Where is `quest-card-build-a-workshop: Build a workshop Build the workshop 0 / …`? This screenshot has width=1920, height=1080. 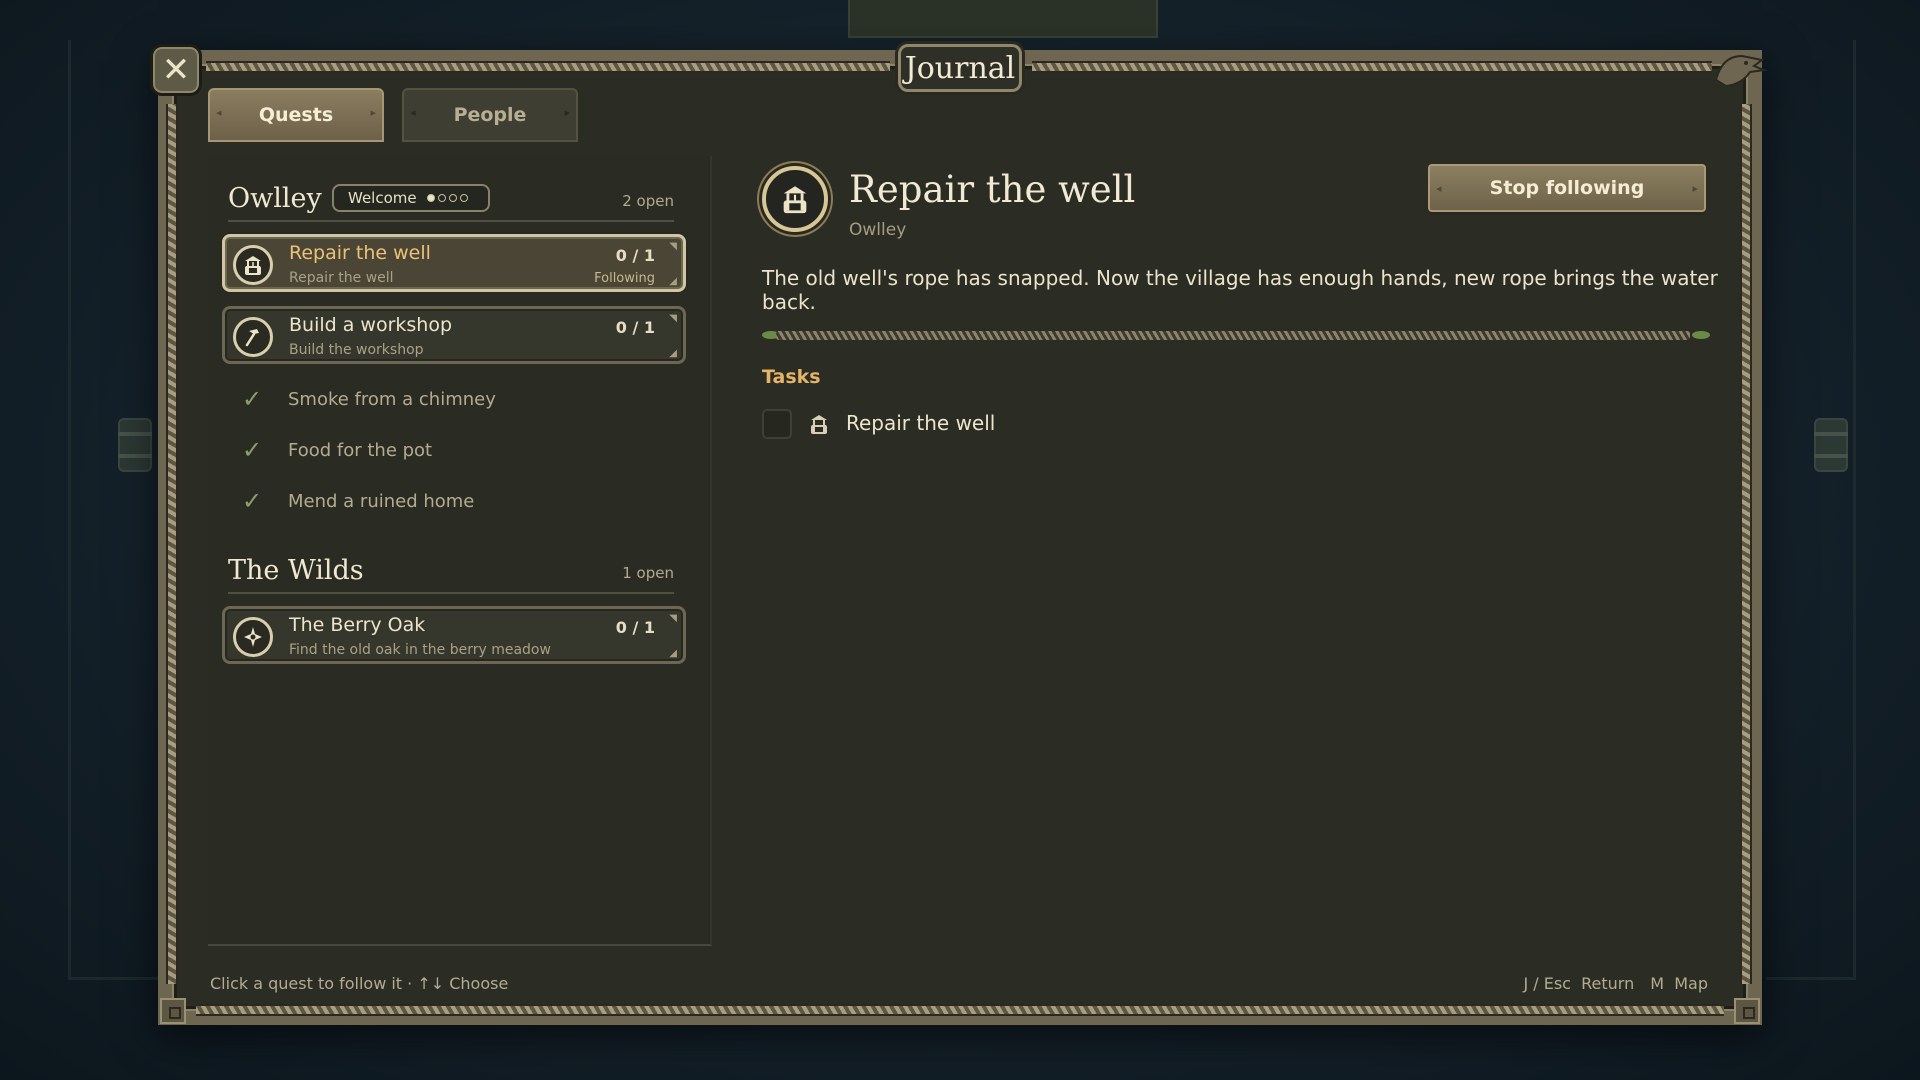 quest-card-build-a-workshop: Build a workshop Build the workshop 0 / … is located at coordinates (454, 335).